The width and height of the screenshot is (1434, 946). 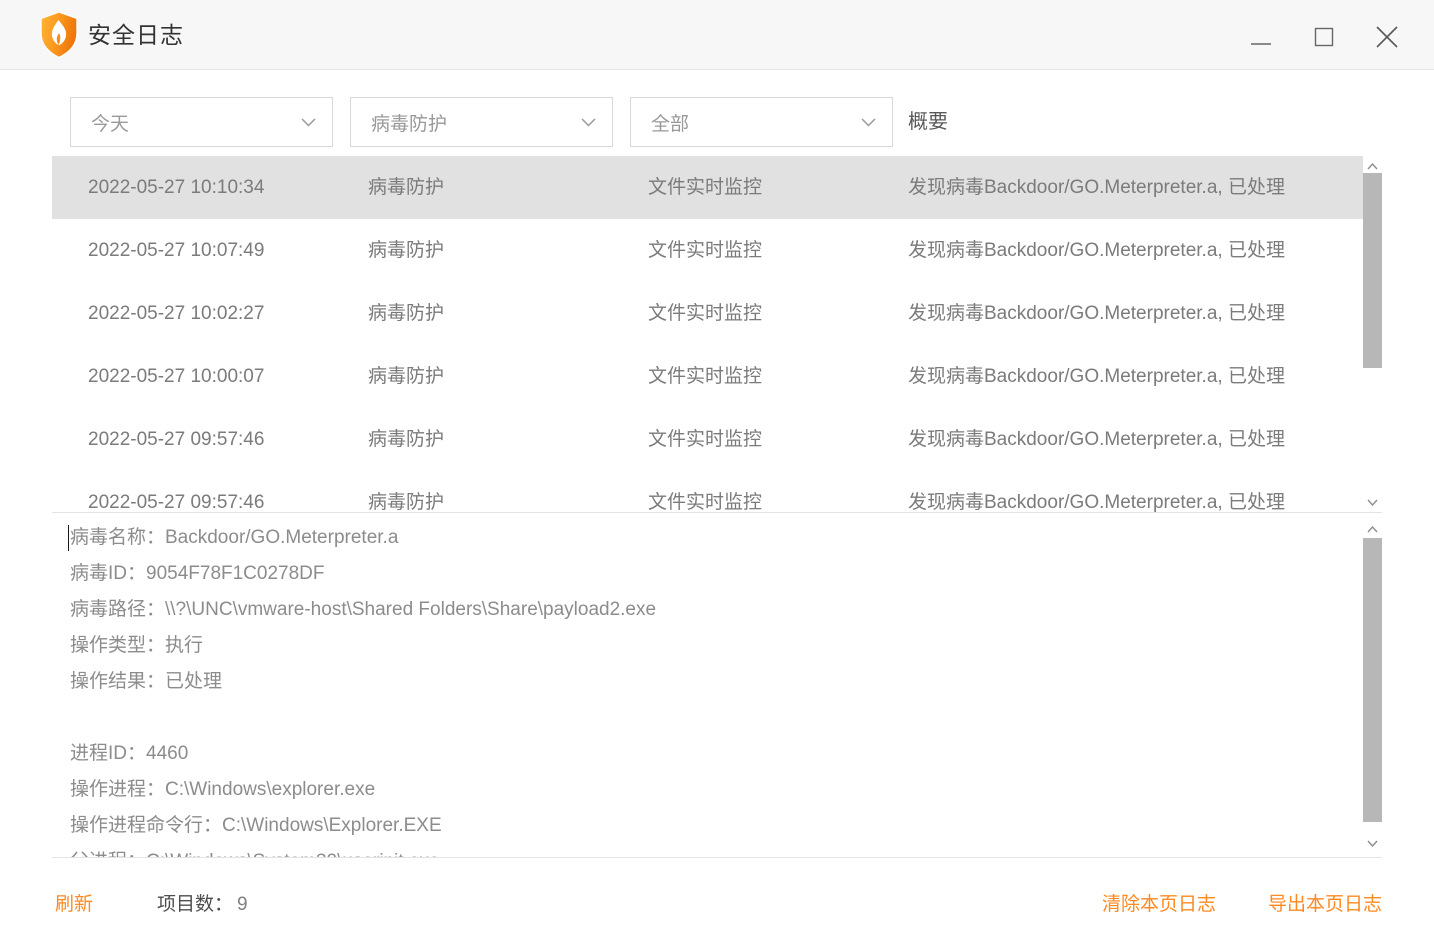 What do you see at coordinates (716, 718) in the screenshot?
I see `detail-blank-line` at bounding box center [716, 718].